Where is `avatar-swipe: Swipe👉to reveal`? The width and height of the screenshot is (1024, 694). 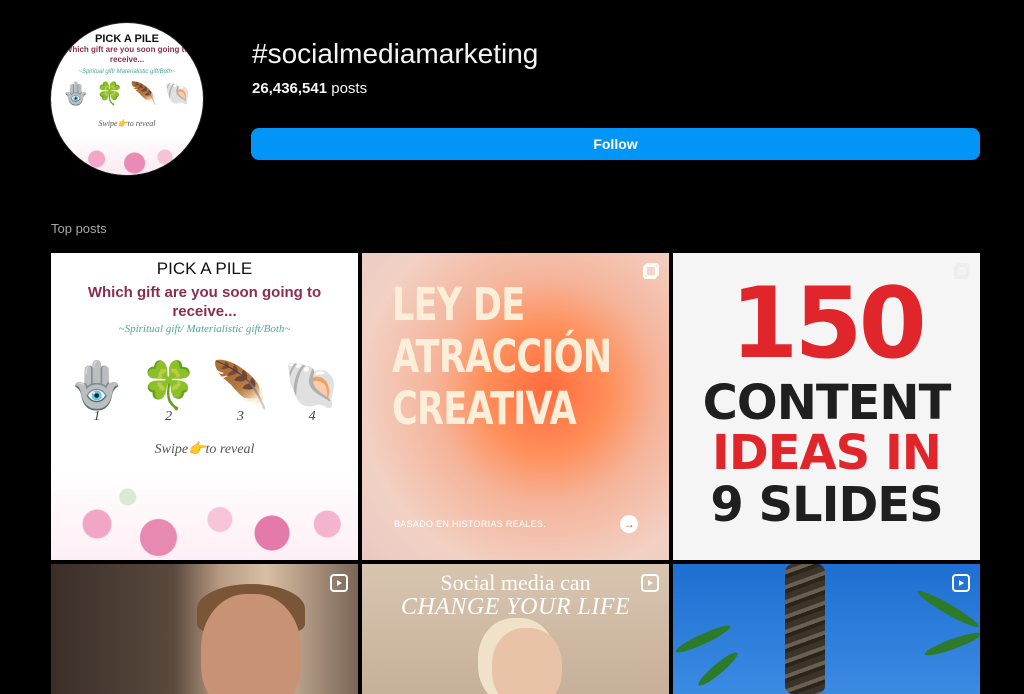 avatar-swipe: Swipe👉to reveal is located at coordinates (127, 123).